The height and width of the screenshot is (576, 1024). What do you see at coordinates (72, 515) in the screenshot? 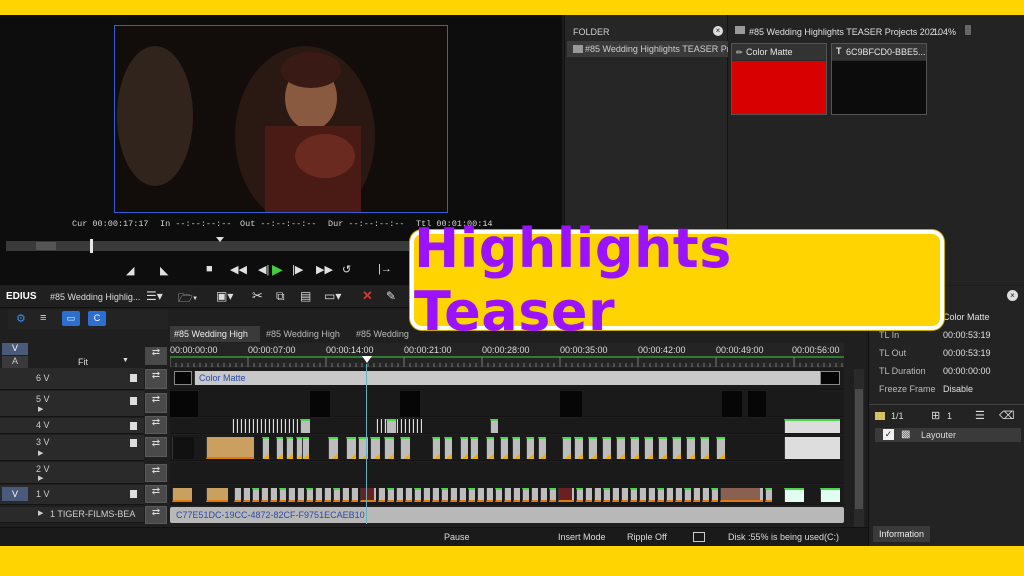
I see `track-header-audio: ▶ 1 TIGER-FILMS-BEA` at bounding box center [72, 515].